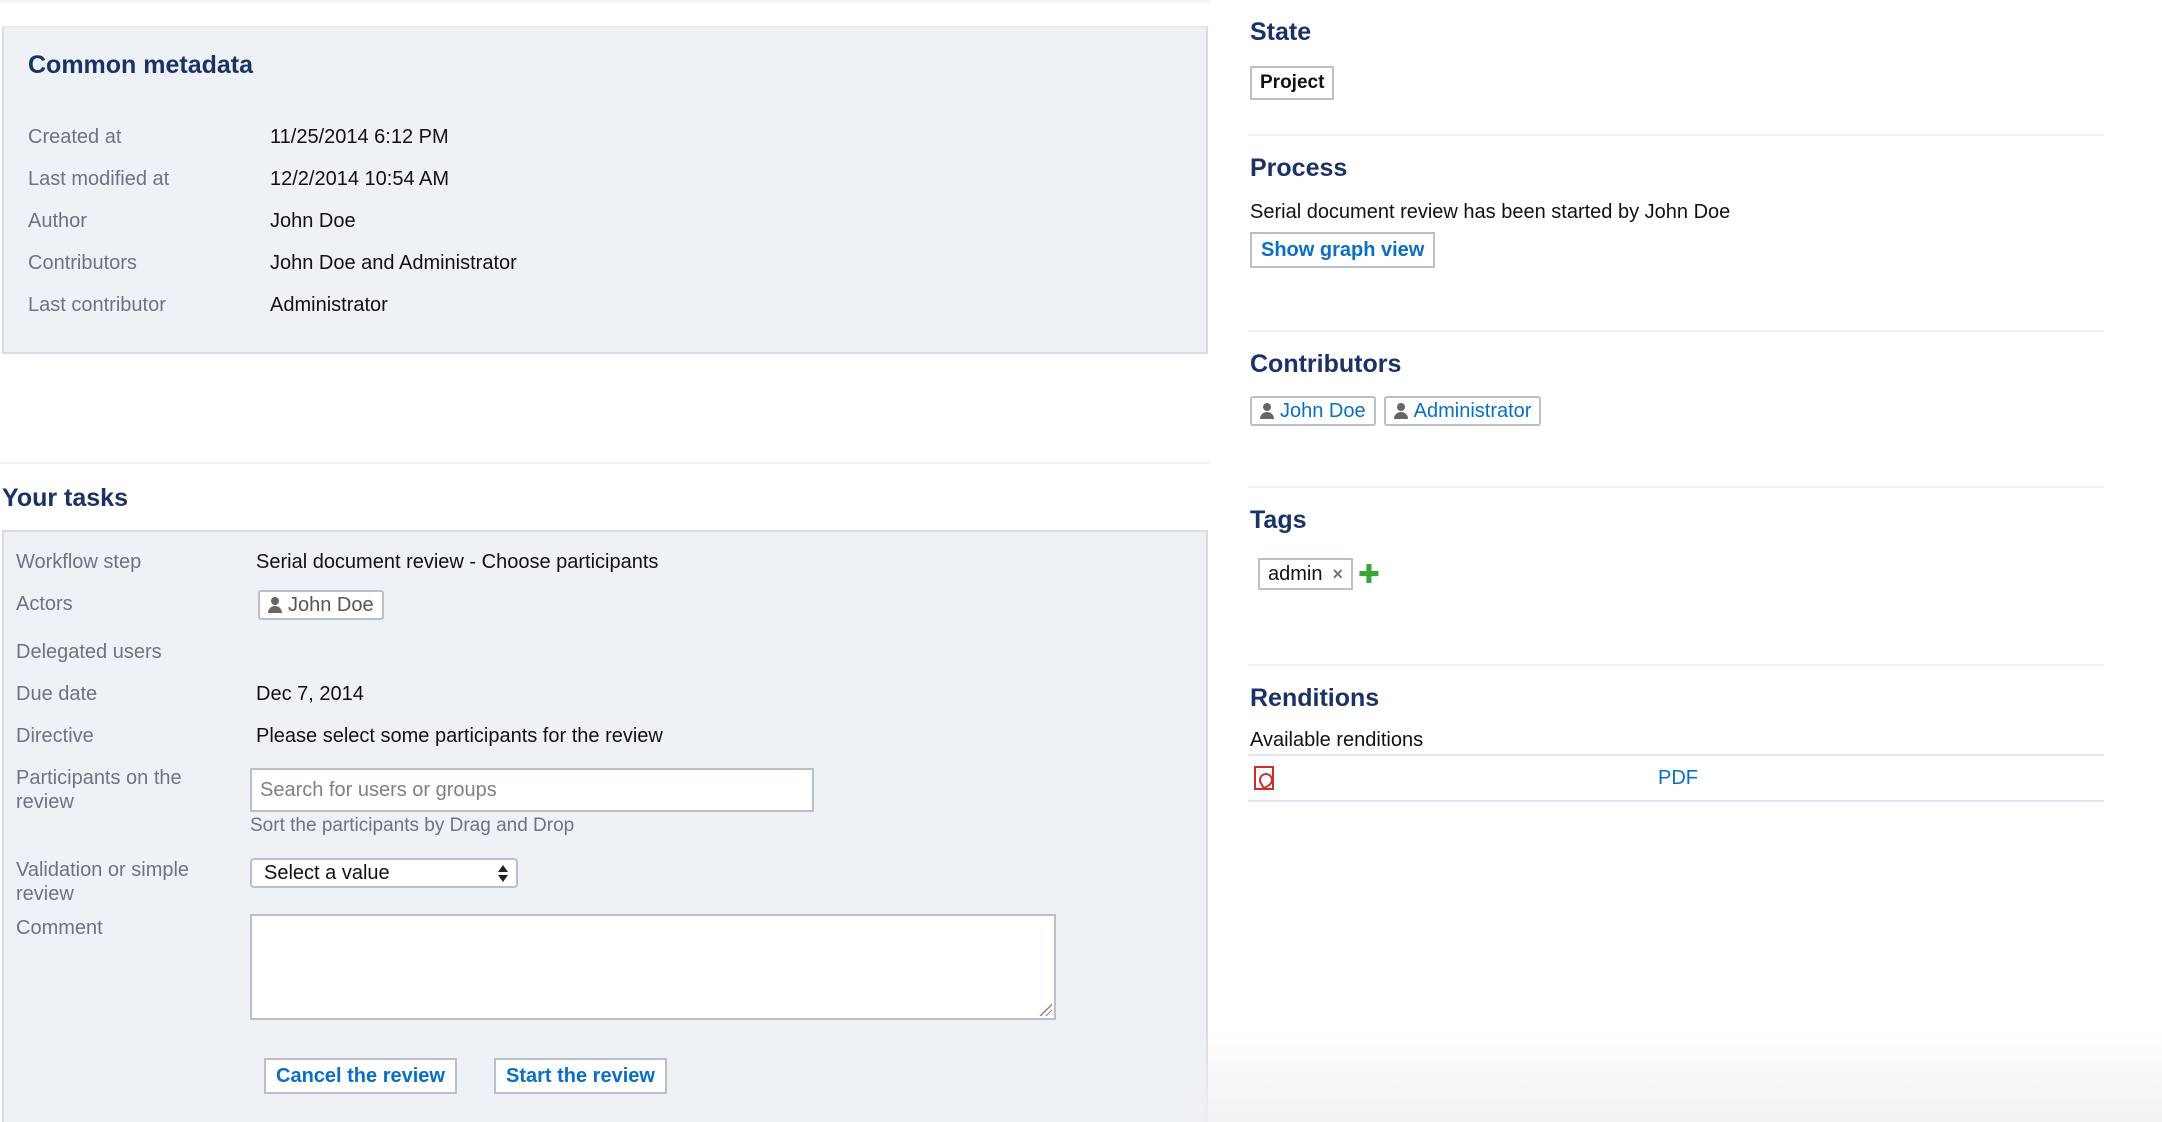 The image size is (2162, 1122). Describe the element at coordinates (412, 825) in the screenshot. I see `participants-hint: Sort the participants by Drag and Drop` at that location.